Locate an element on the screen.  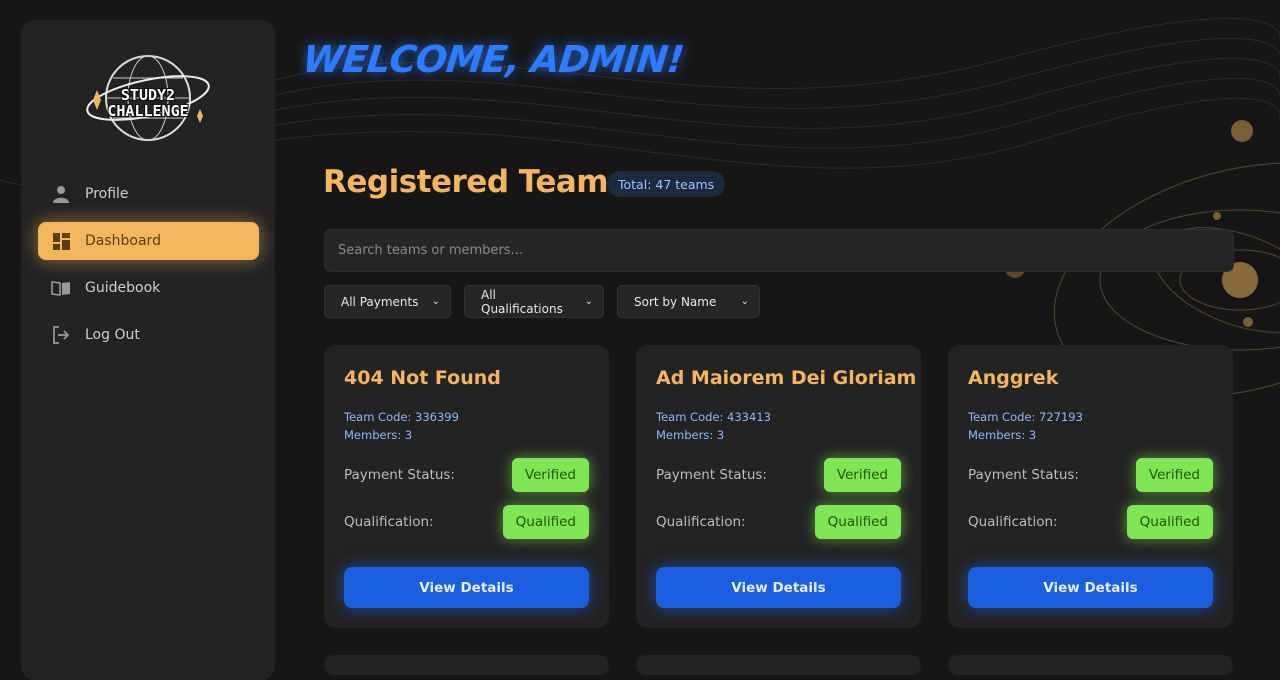
sidebar-item-logout: Log Out is located at coordinates (148, 335).